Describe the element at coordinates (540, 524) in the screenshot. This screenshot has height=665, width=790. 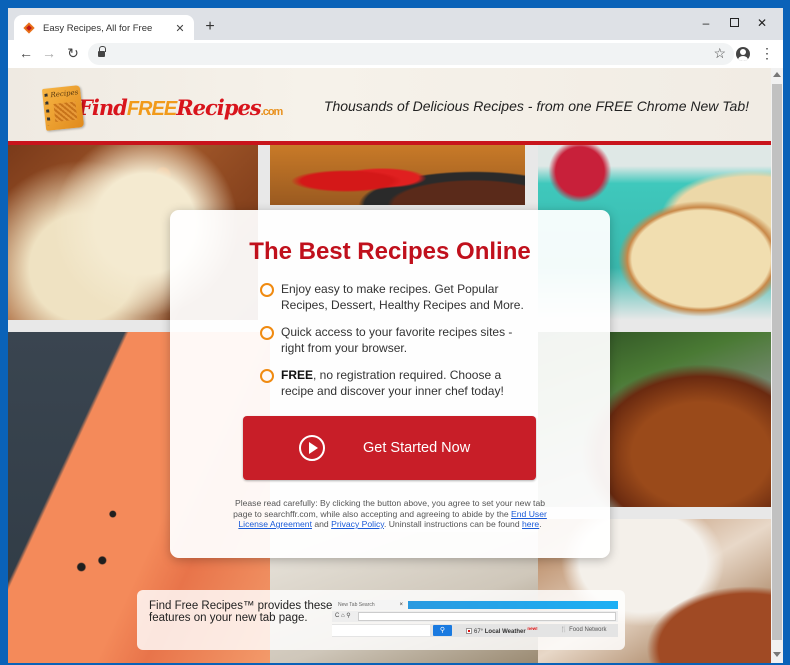
I see `disclaimer-part: .` at that location.